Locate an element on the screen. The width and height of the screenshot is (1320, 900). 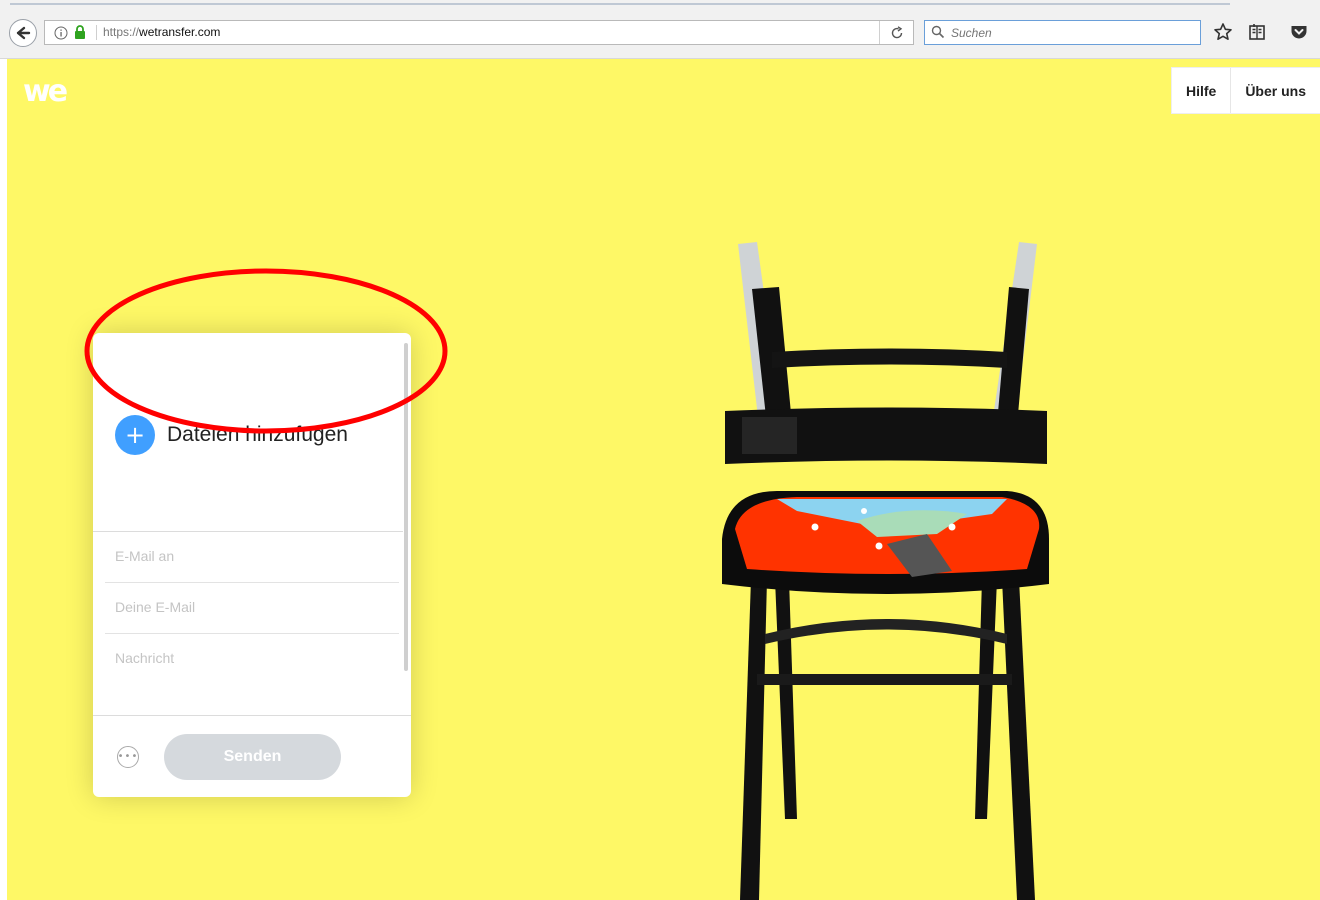
email-to-input is located at coordinates (250, 556).